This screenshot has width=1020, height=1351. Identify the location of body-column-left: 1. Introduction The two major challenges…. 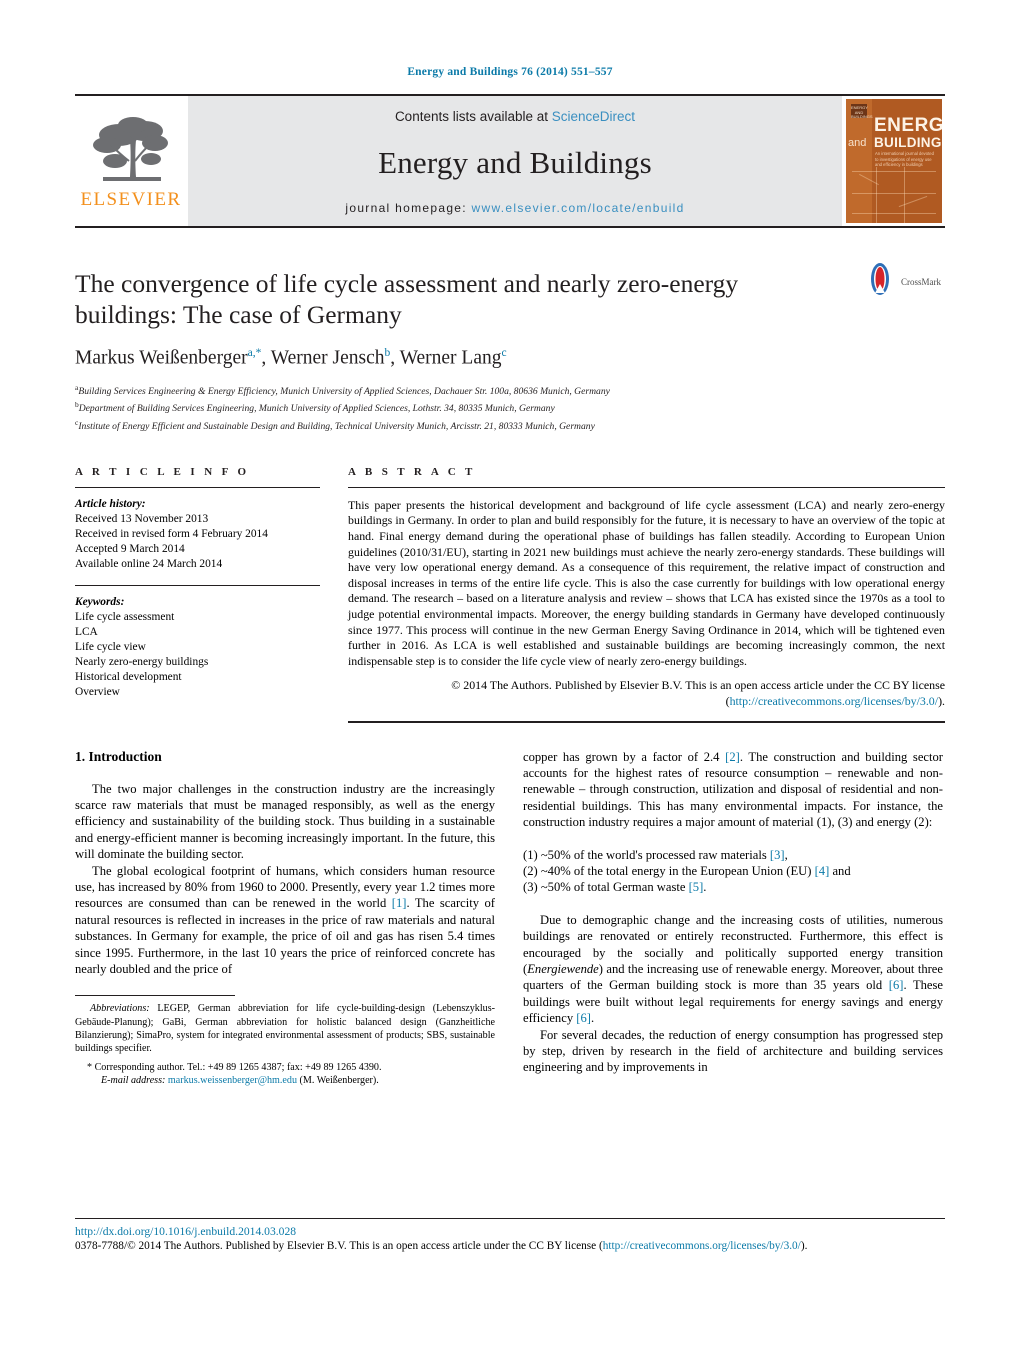
(285, 918).